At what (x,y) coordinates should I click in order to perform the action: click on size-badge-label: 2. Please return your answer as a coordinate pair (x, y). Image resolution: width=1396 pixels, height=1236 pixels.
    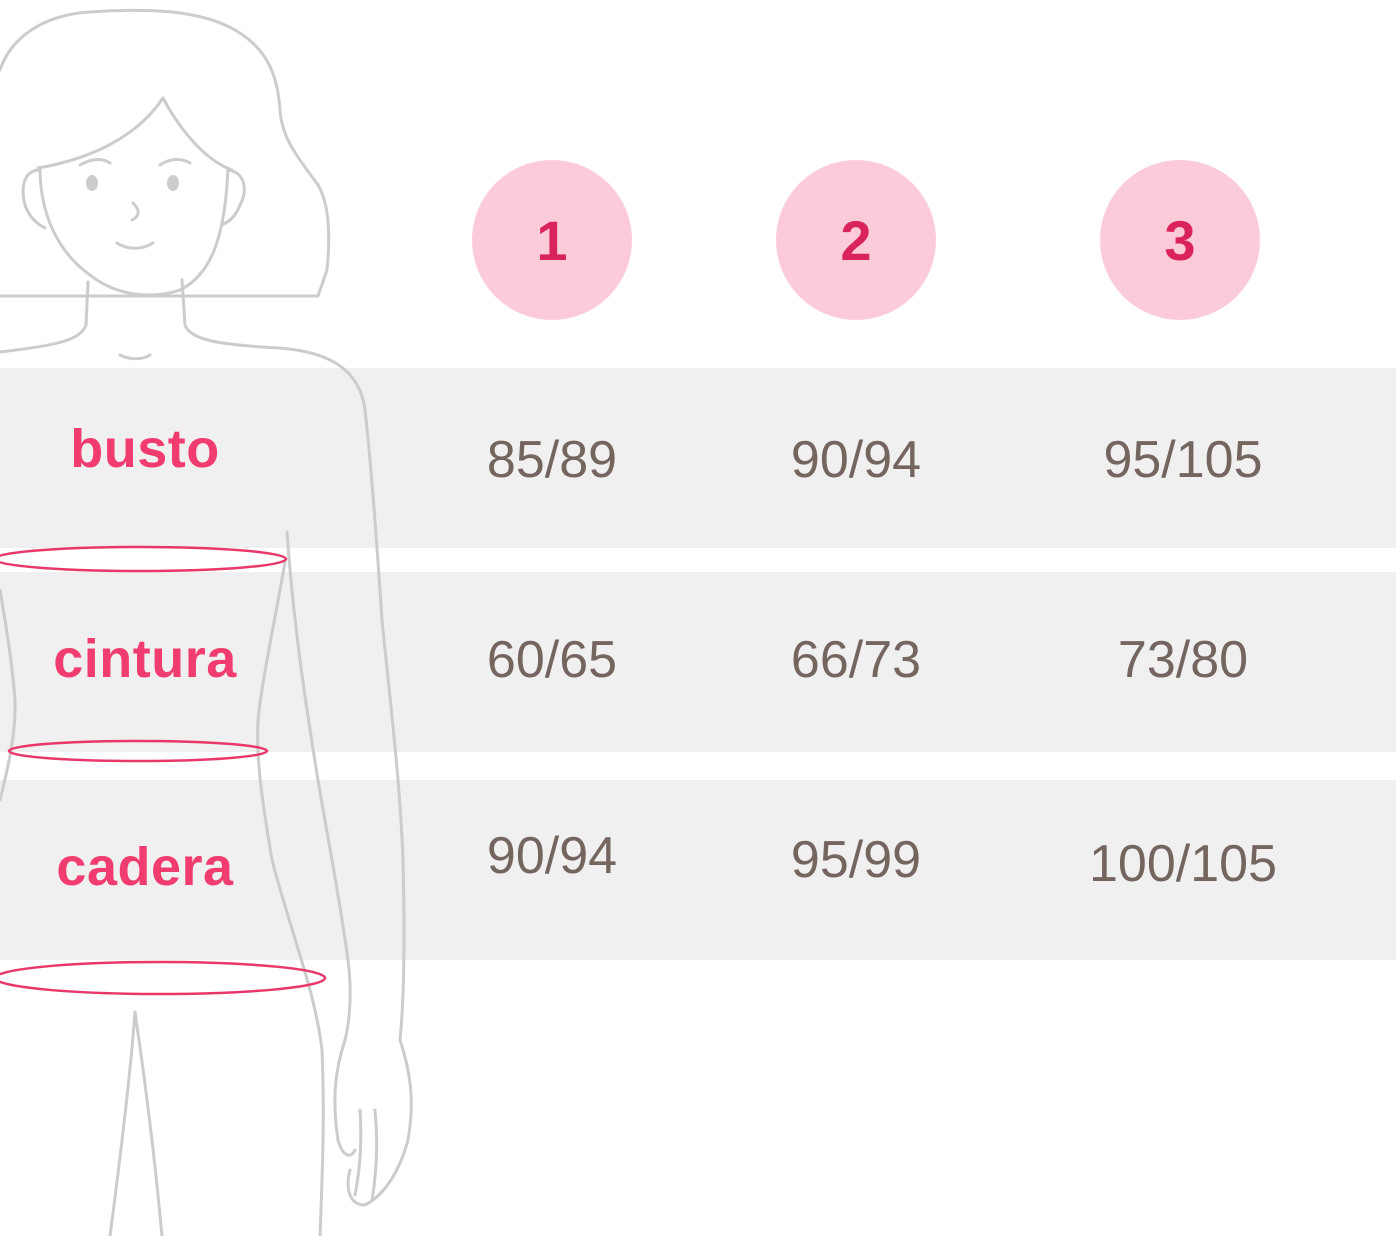
    Looking at the image, I should click on (856, 240).